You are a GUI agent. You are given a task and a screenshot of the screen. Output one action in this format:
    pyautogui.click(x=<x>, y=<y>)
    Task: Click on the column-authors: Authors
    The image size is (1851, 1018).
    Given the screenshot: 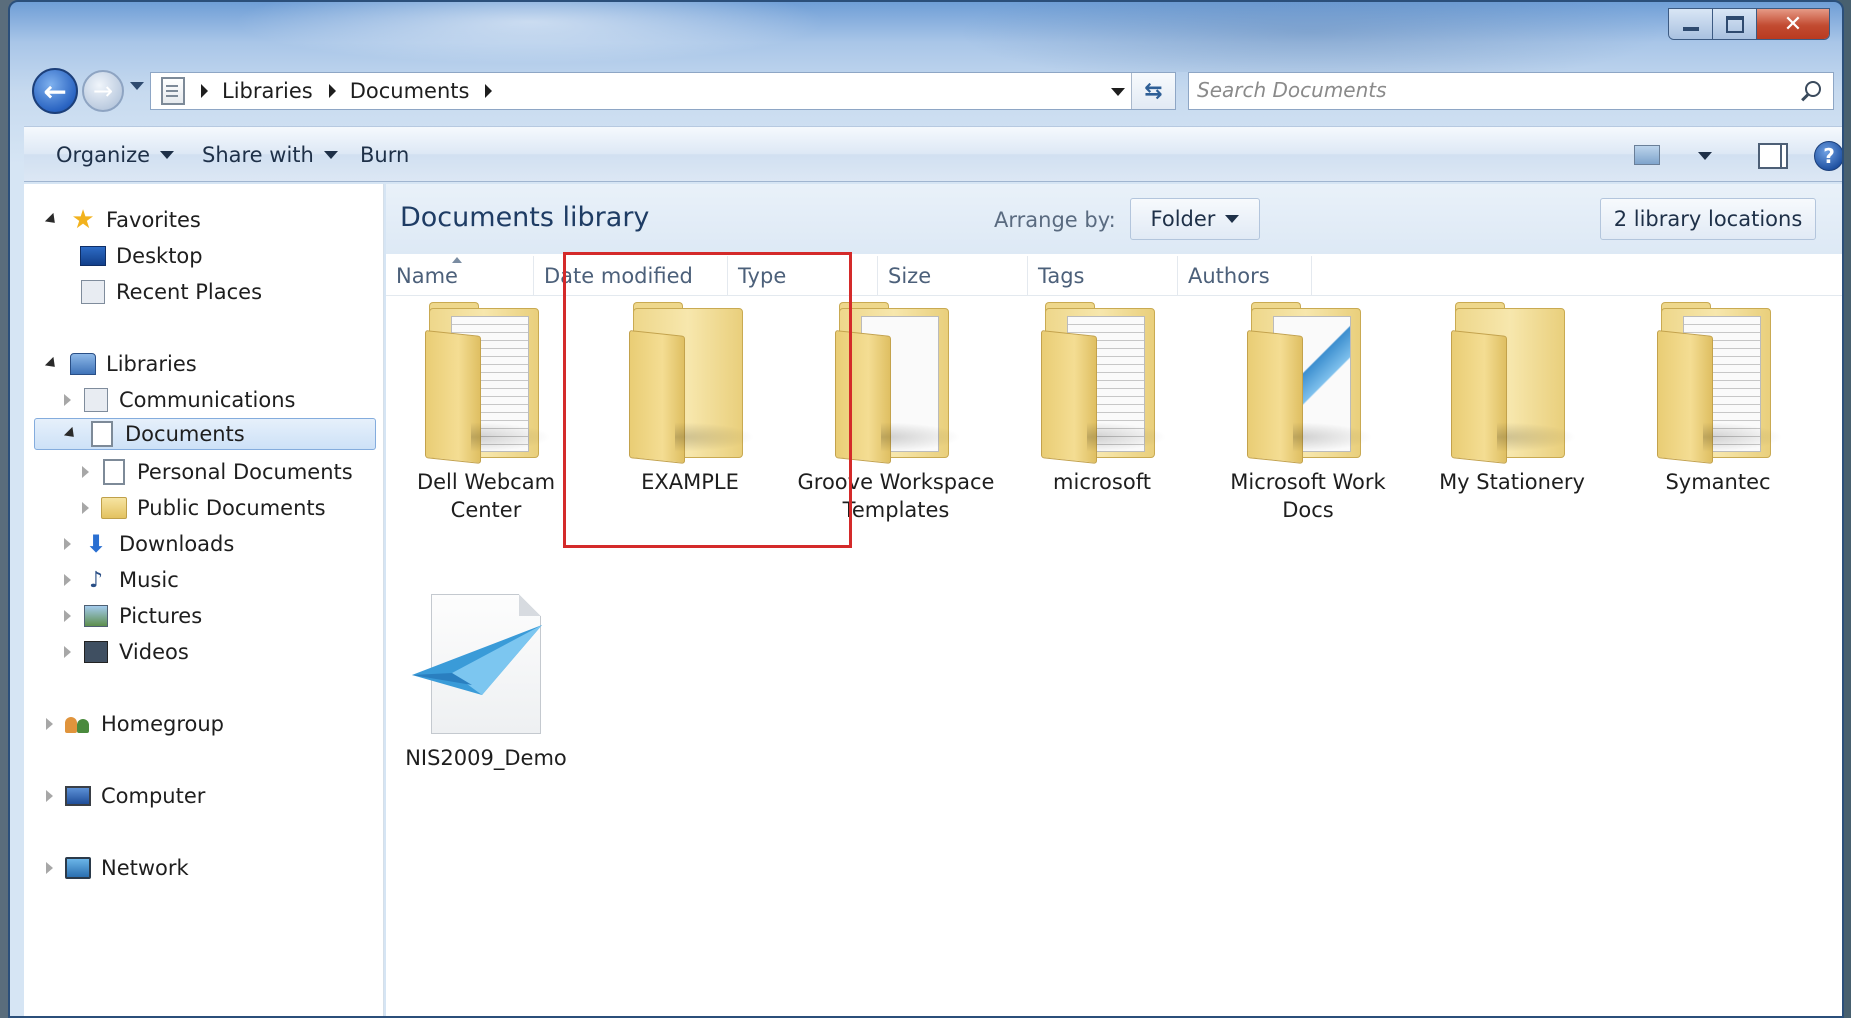 What is the action you would take?
    pyautogui.click(x=1245, y=276)
    